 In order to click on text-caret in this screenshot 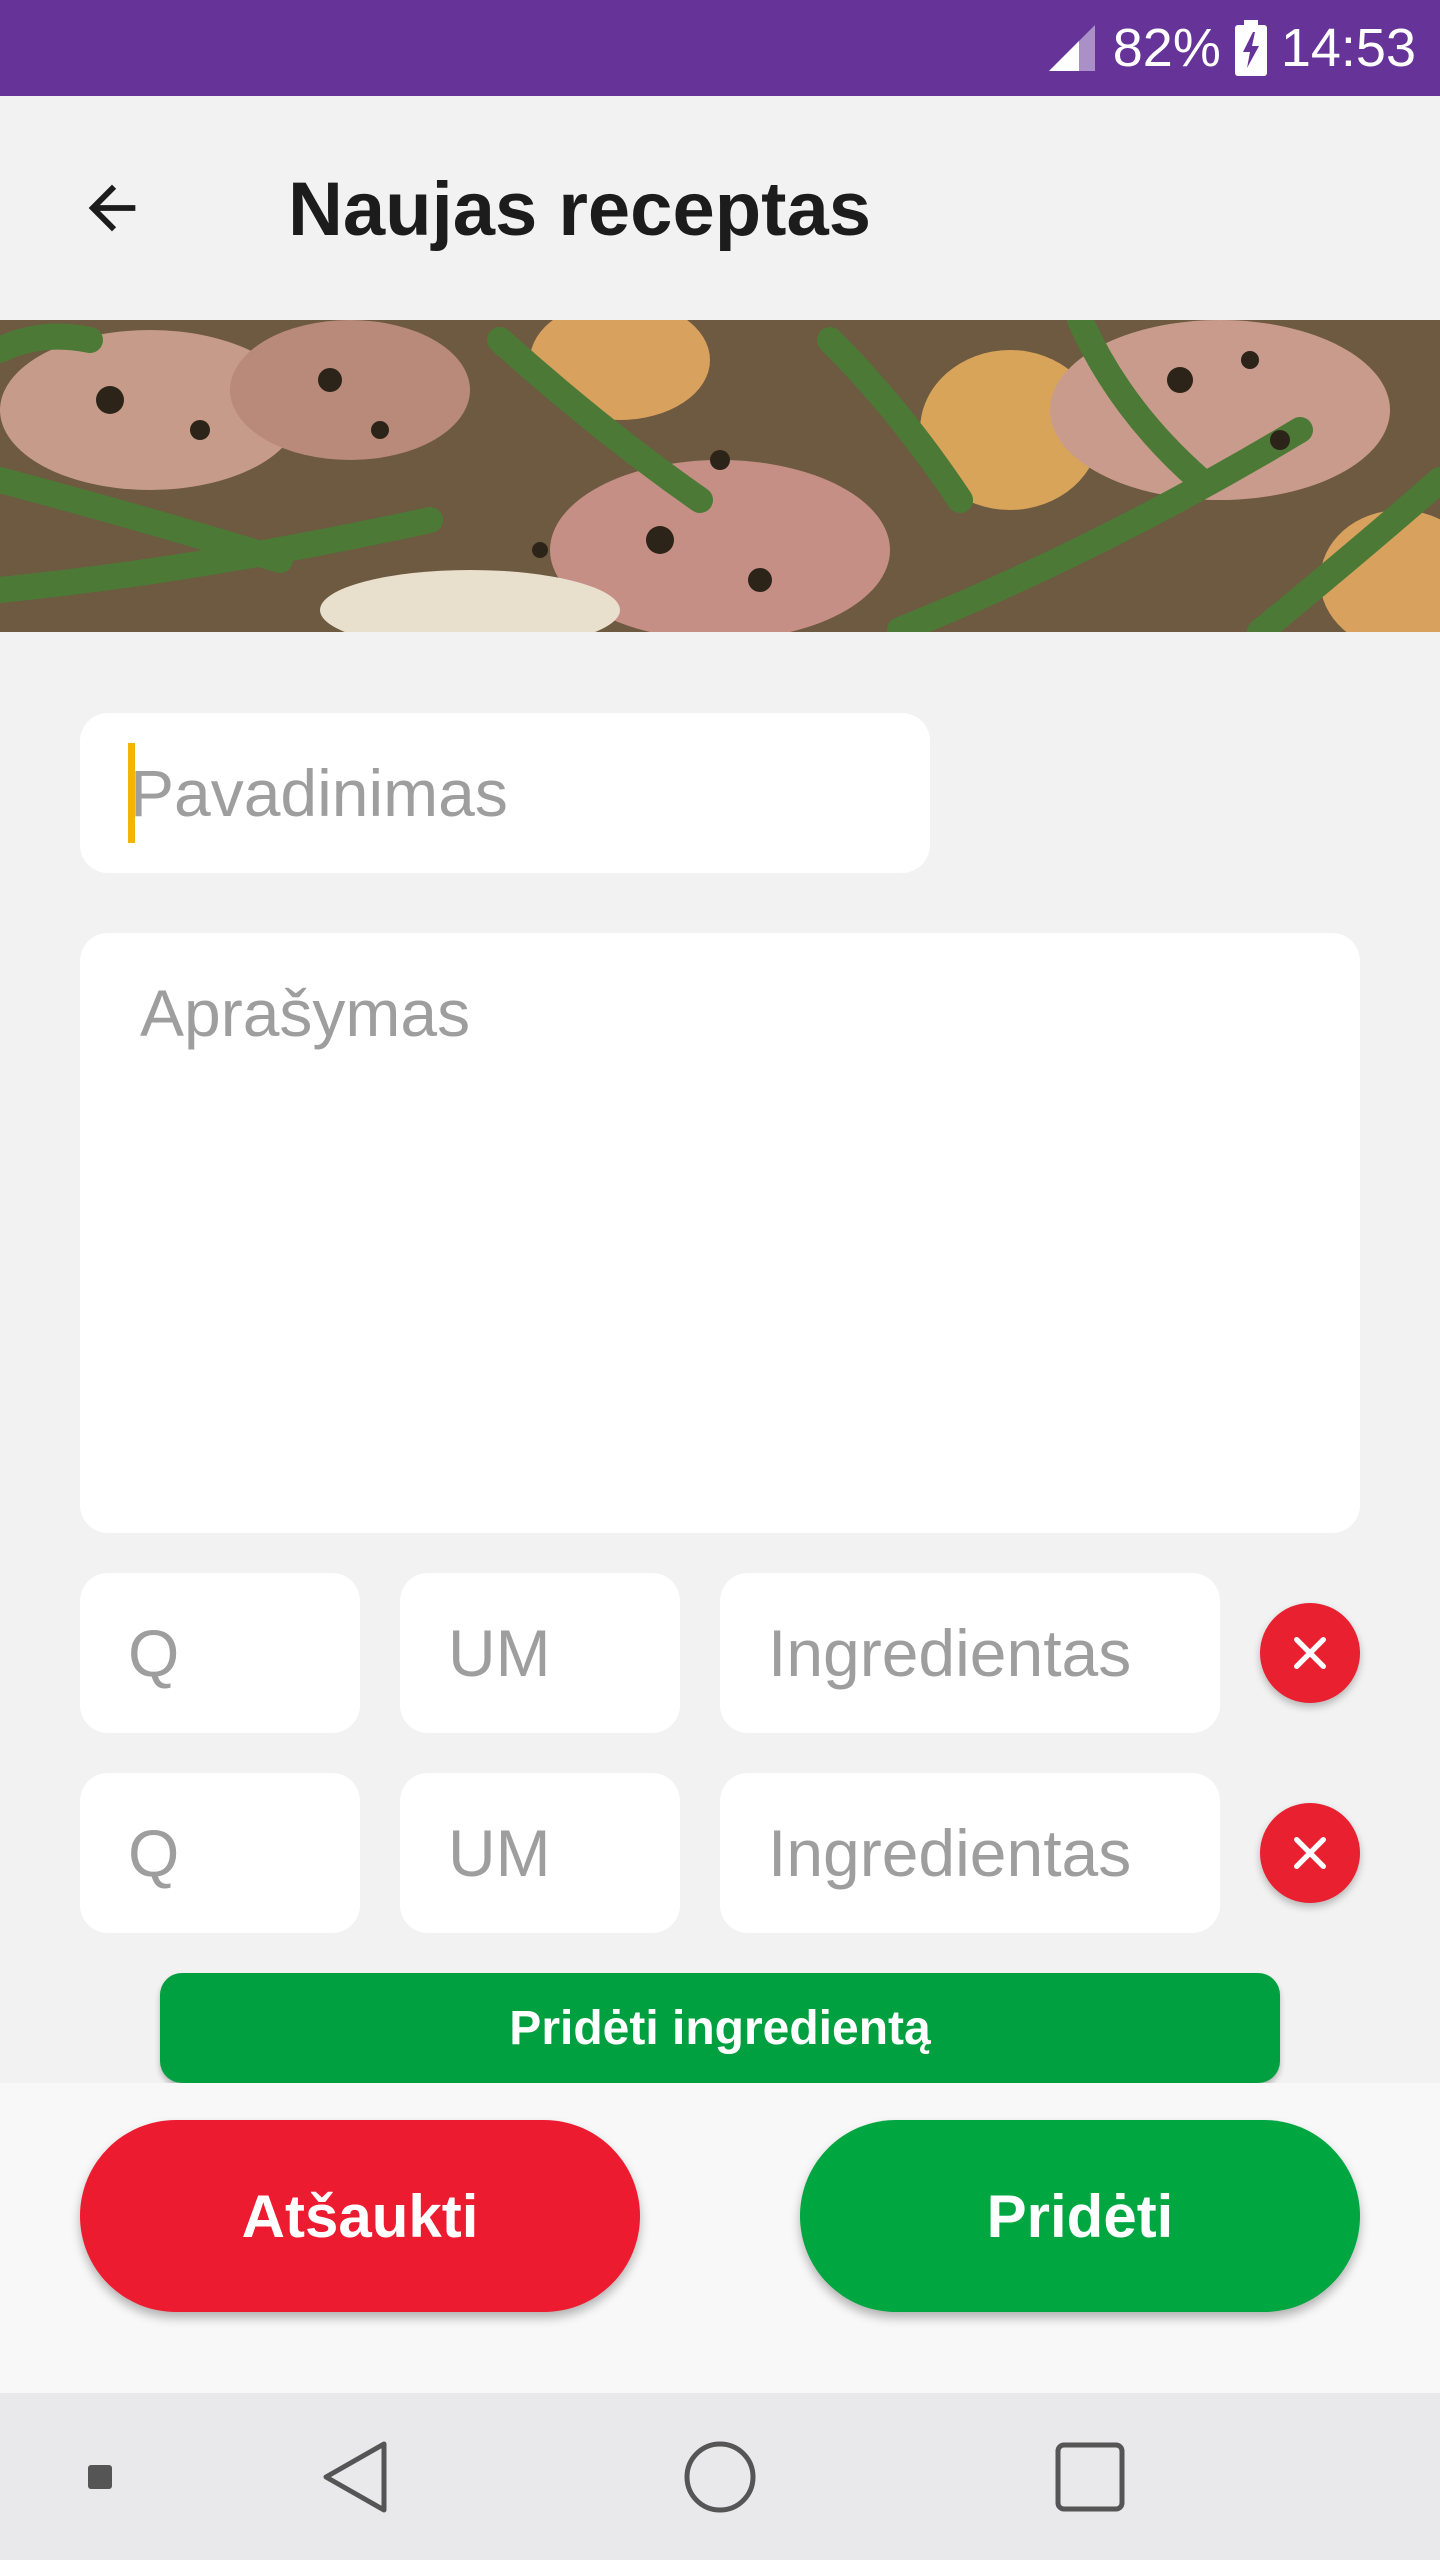, I will do `click(131, 793)`.